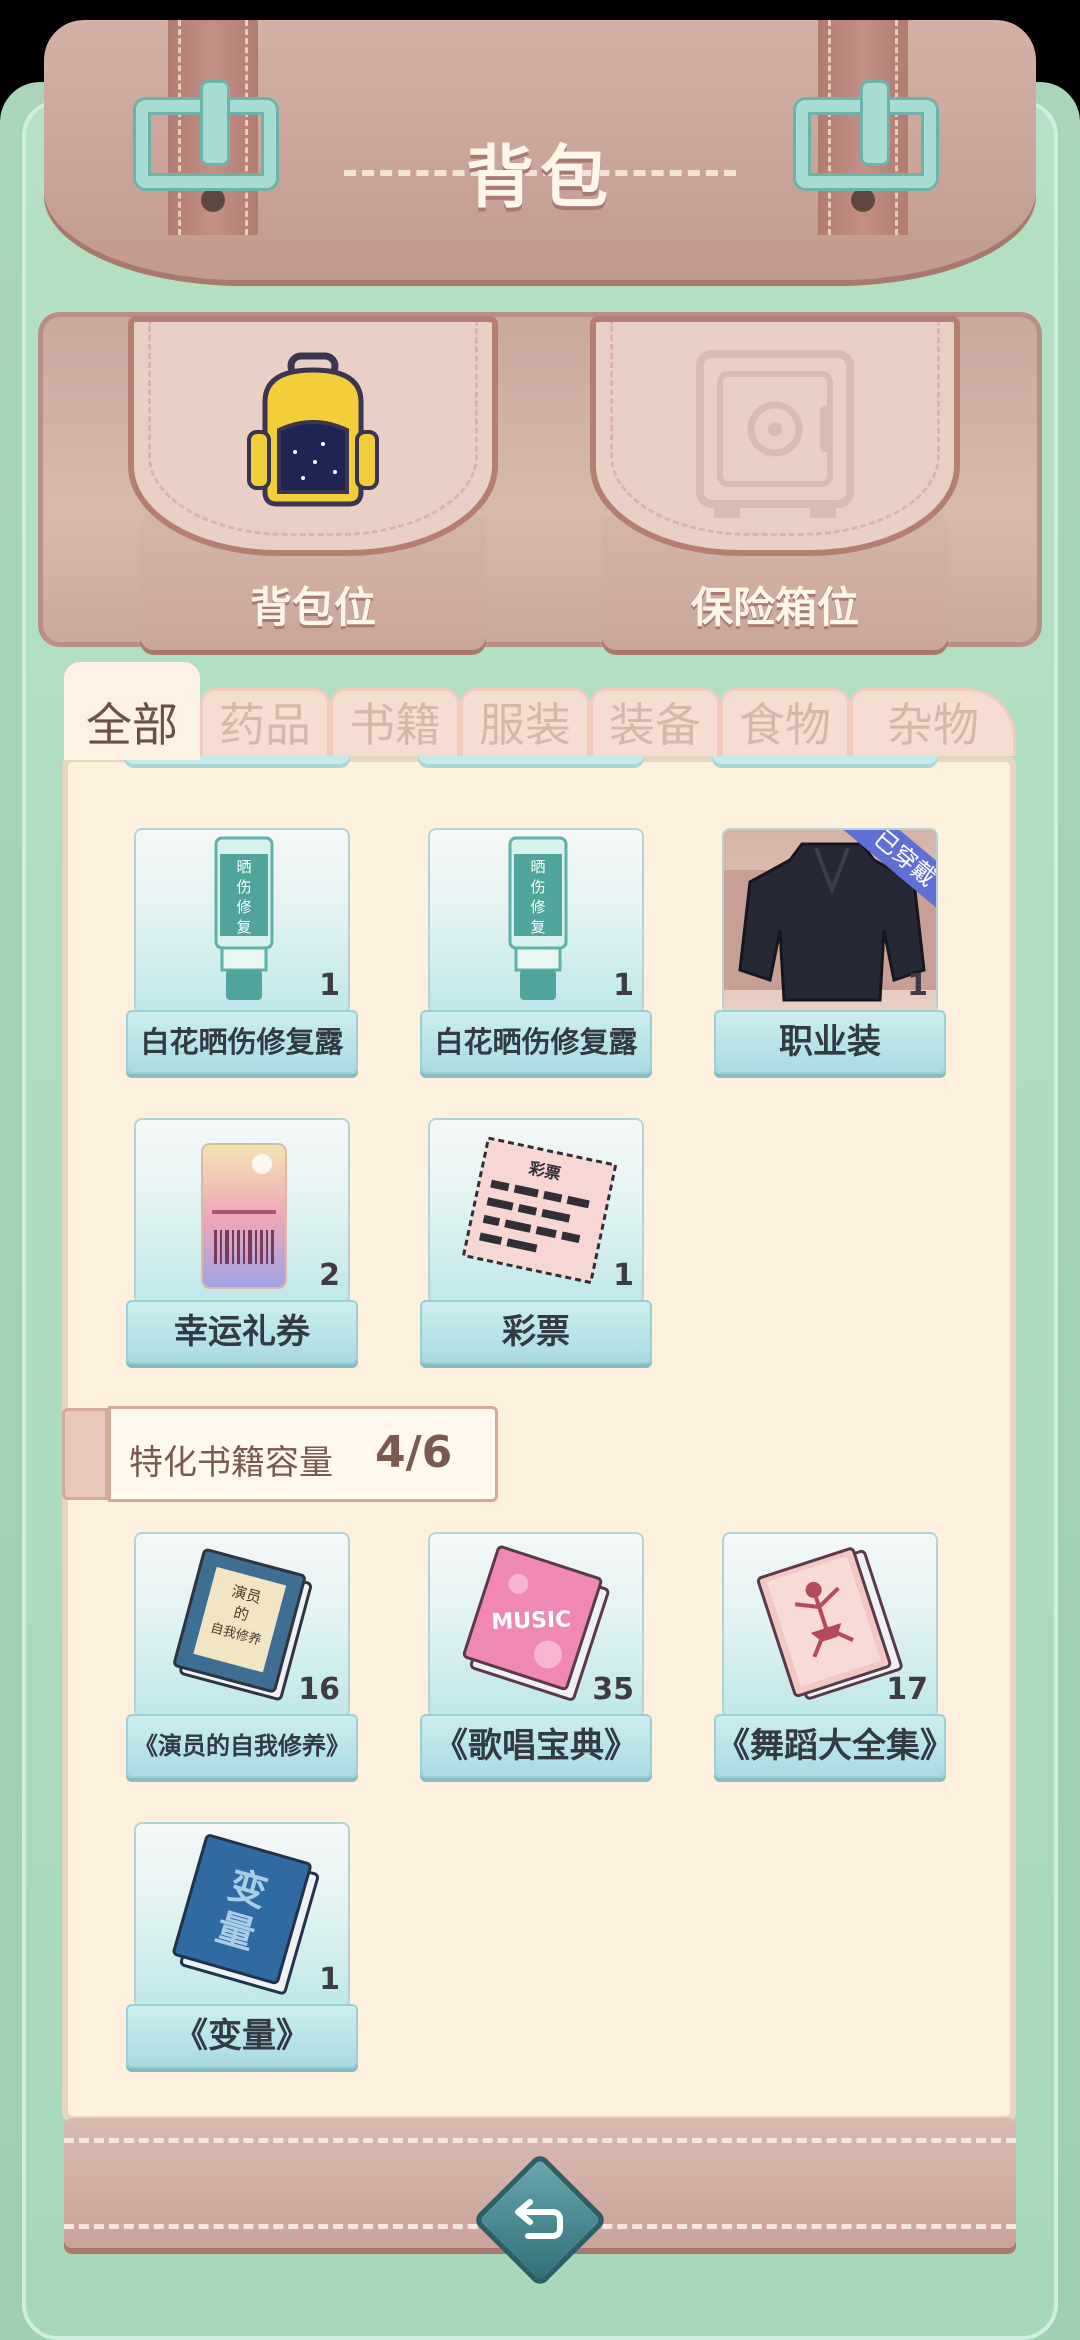 The image size is (1080, 2340). I want to click on item-card: MUSIC 35 《歌唱宝典》, so click(536, 1657).